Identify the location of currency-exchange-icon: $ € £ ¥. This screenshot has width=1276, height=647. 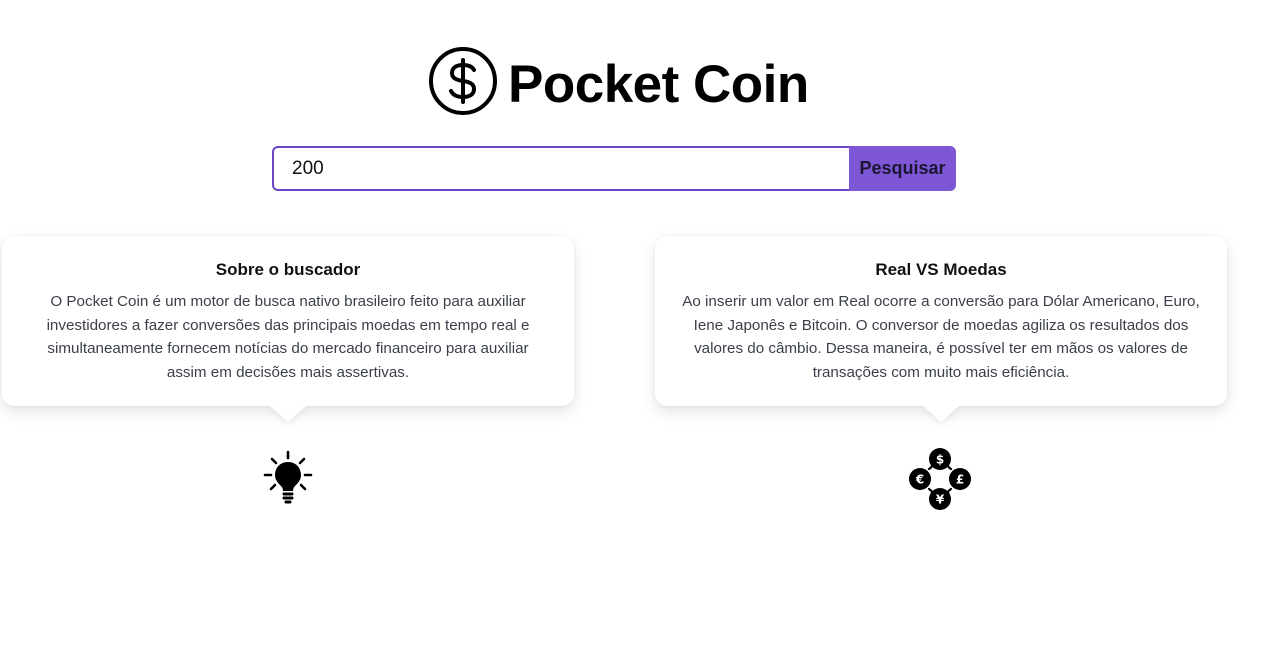
(940, 479).